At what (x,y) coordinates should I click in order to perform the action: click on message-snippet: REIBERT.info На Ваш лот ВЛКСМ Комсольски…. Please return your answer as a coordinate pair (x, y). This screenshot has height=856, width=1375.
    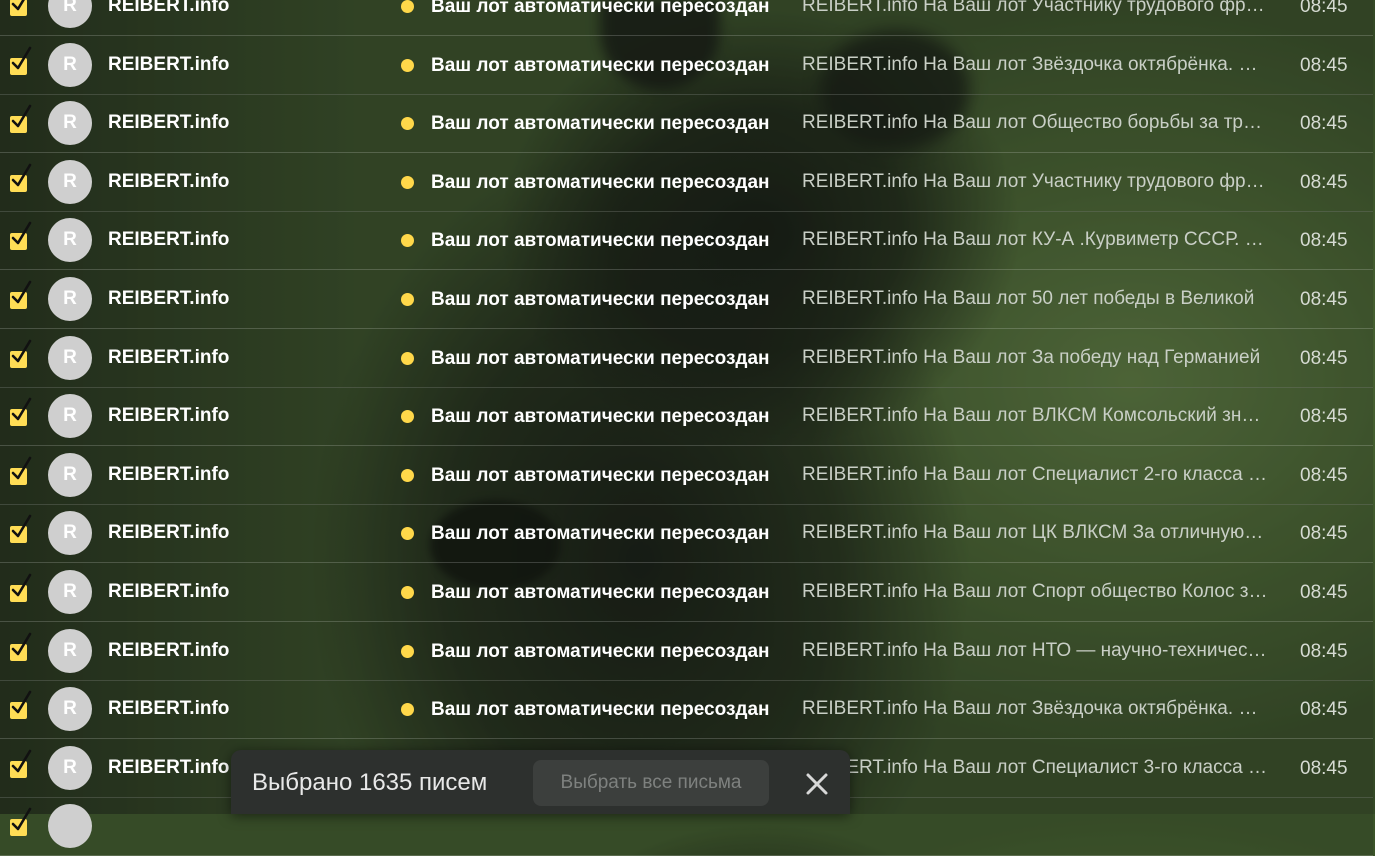
    Looking at the image, I should click on (1035, 415).